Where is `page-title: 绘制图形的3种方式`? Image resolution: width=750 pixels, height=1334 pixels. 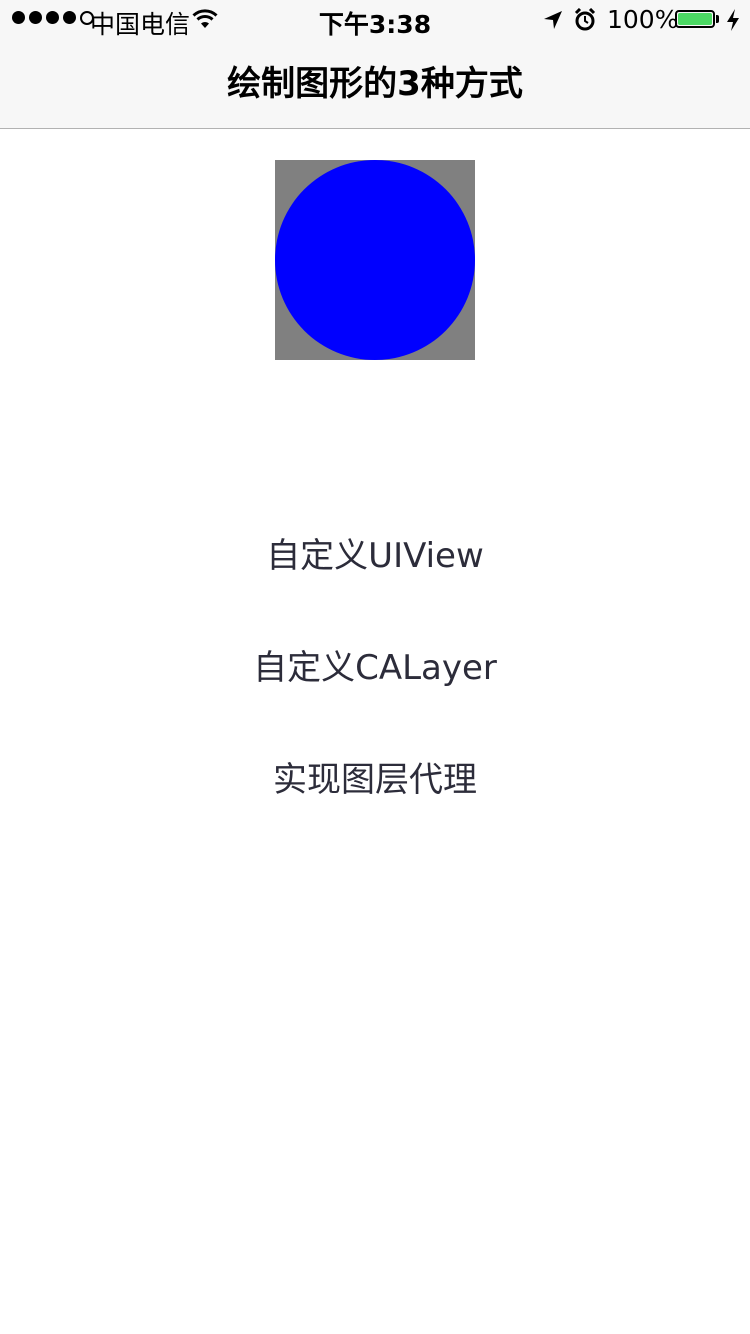
page-title: 绘制图形的3种方式 is located at coordinates (375, 84).